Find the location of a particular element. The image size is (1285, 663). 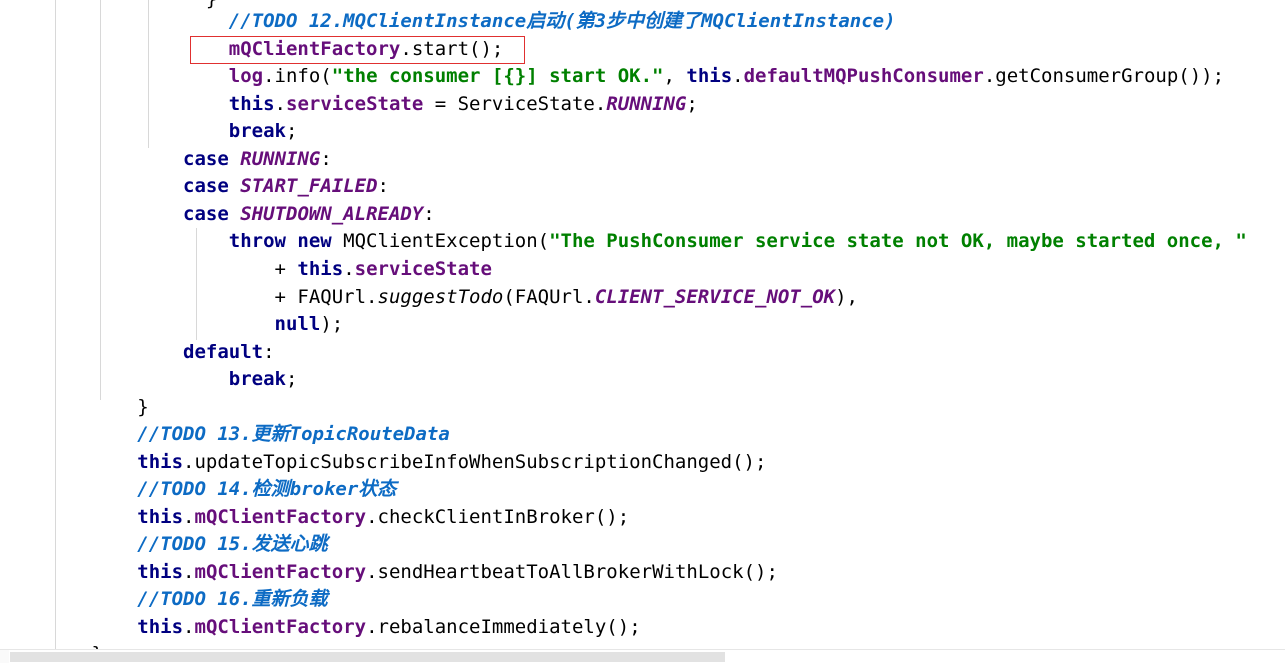

code-line: null); is located at coordinates (172, 325).